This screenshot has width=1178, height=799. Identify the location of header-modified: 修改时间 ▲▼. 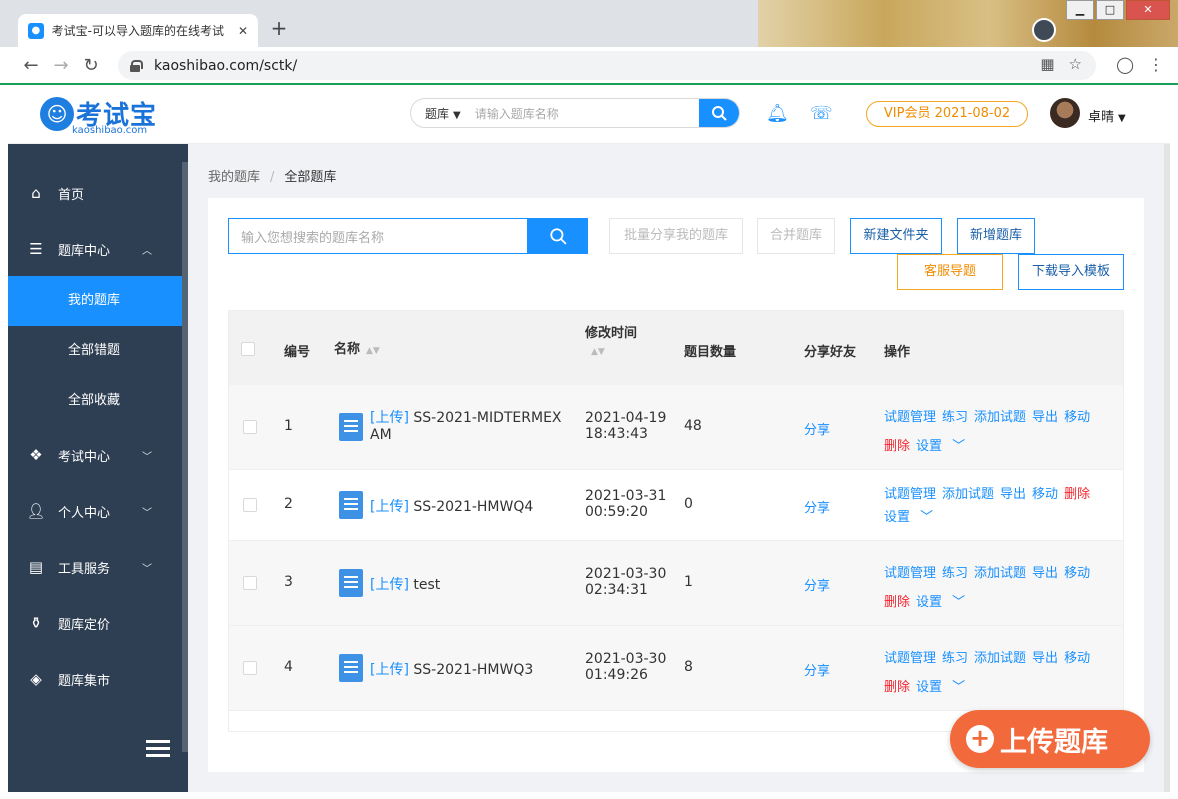
(611, 339).